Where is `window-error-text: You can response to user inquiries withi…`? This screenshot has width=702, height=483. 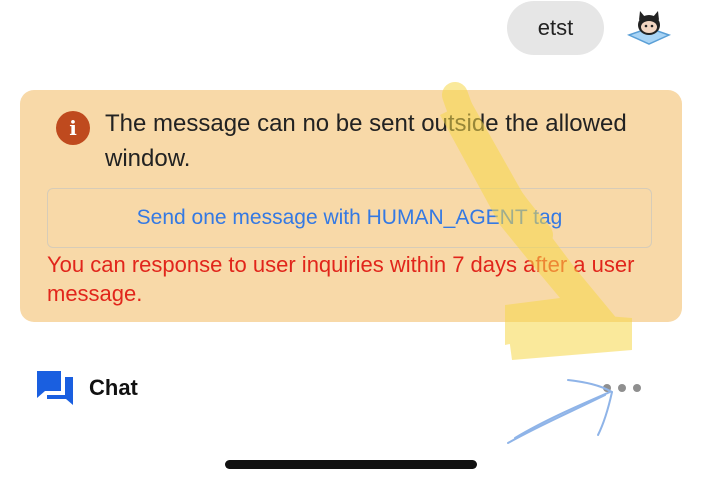 window-error-text: You can response to user inquiries withi… is located at coordinates (341, 279).